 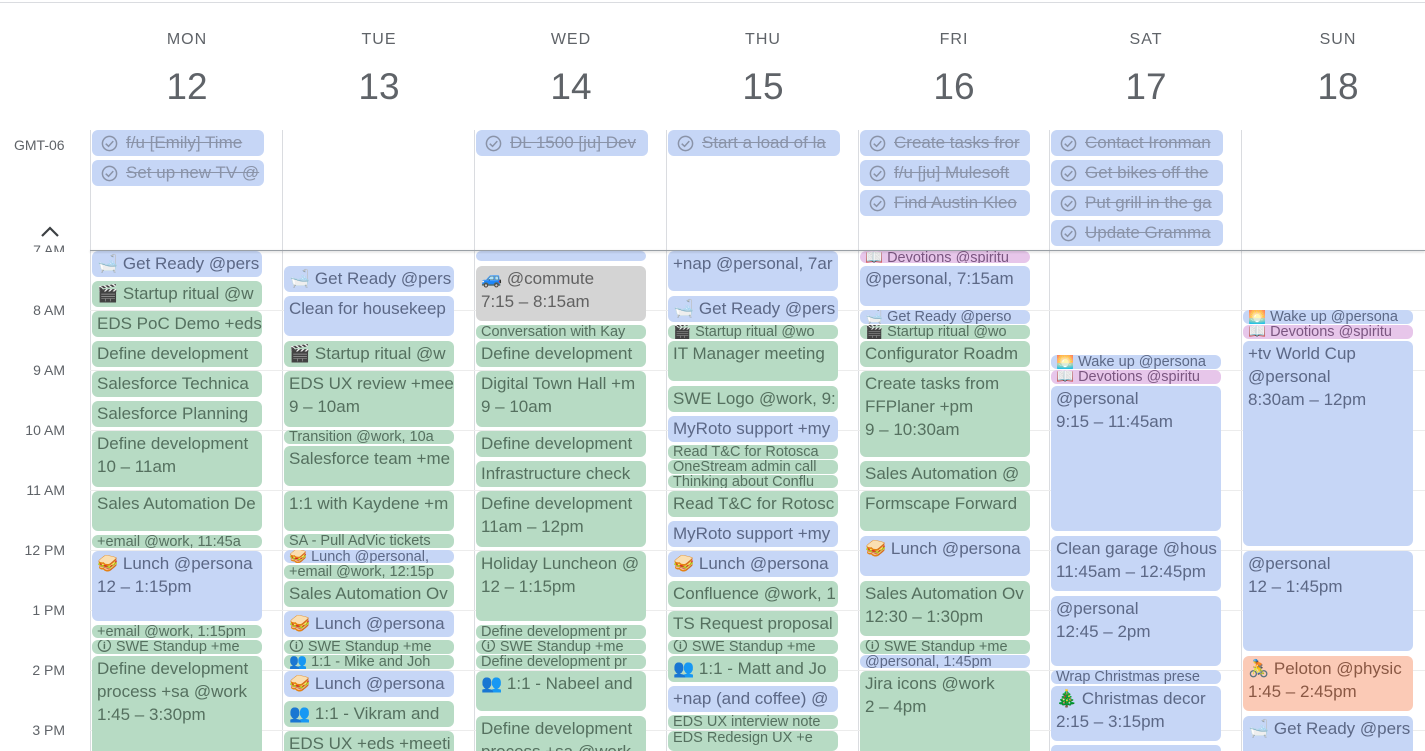 I want to click on calendar-event: 🥪 Lunch @personal,, so click(x=369, y=556).